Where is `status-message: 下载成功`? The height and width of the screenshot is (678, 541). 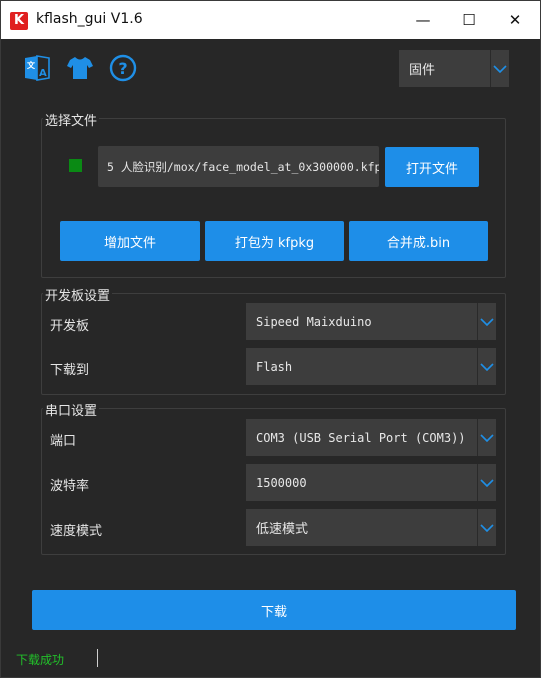
status-message: 下载成功 is located at coordinates (40, 660).